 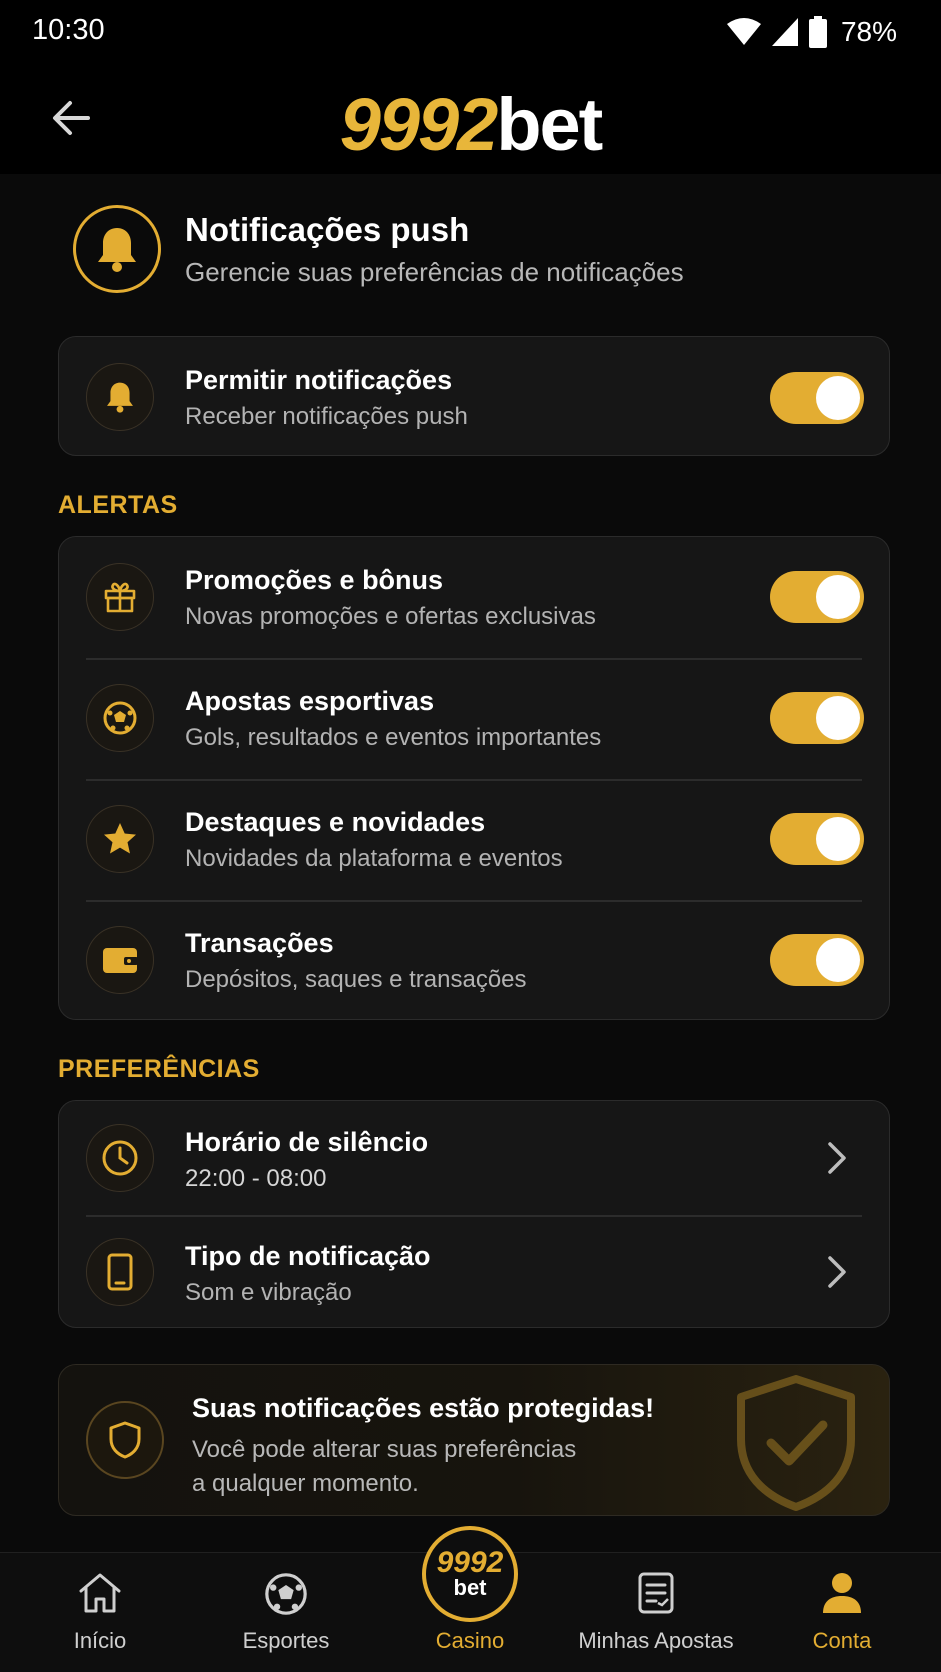 What do you see at coordinates (549, 124) in the screenshot?
I see `logo-word: bet` at bounding box center [549, 124].